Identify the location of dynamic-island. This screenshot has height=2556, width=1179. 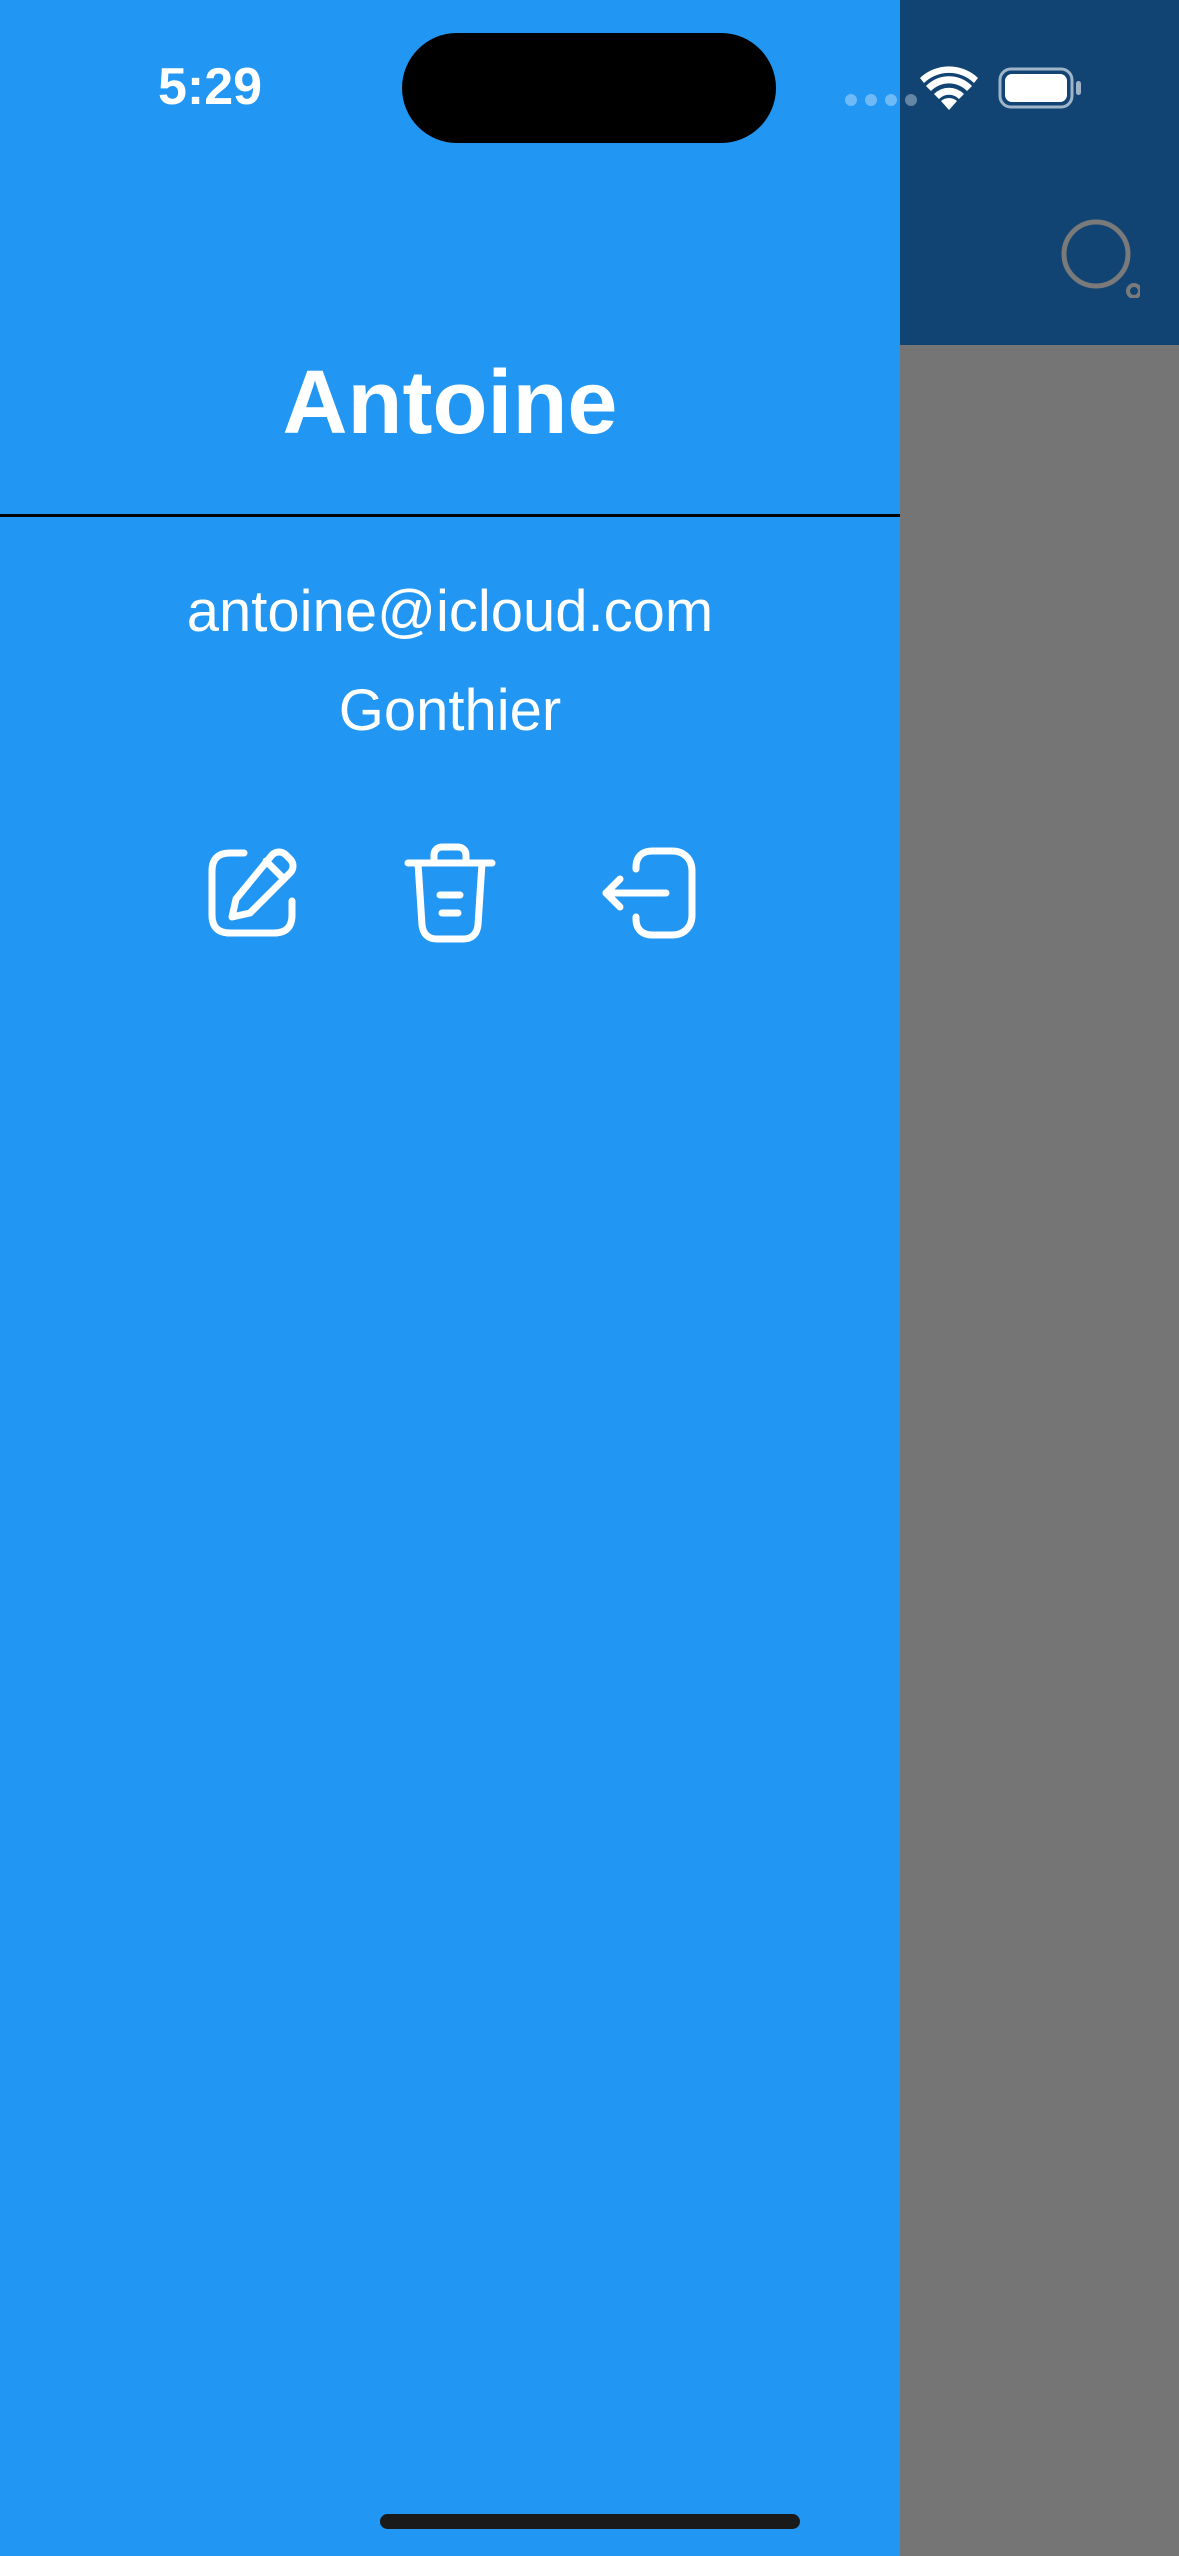
(589, 88).